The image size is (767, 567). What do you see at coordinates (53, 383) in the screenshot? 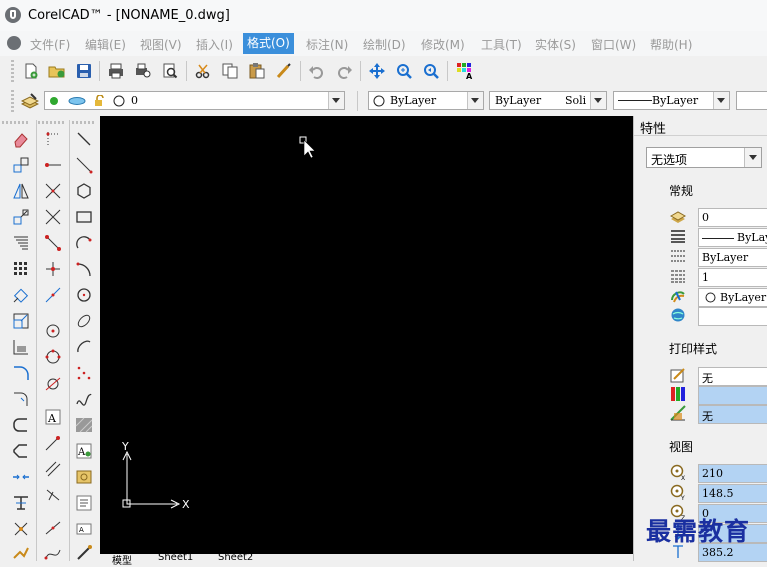
I see `circle-tangent-icon` at bounding box center [53, 383].